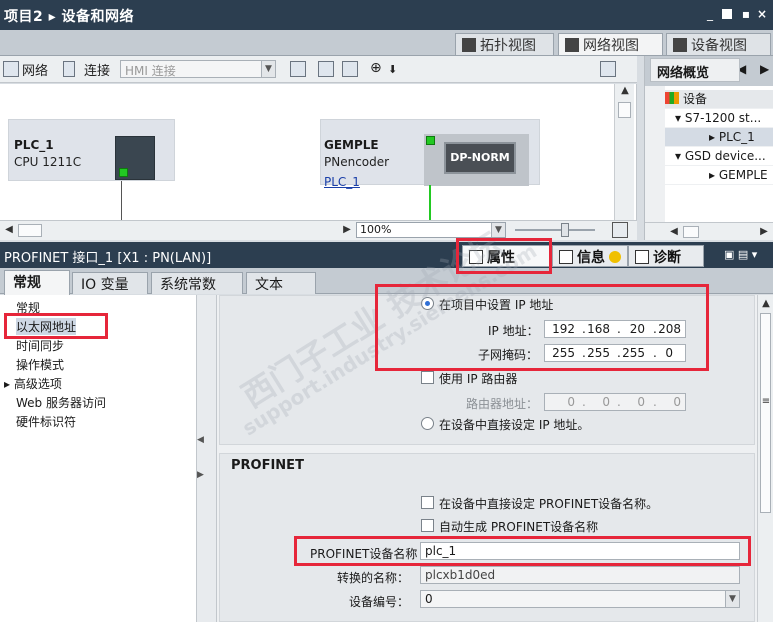 Image resolution: width=773 pixels, height=622 pixels. Describe the element at coordinates (427, 525) in the screenshot. I see `auto-name-checkbox` at that location.